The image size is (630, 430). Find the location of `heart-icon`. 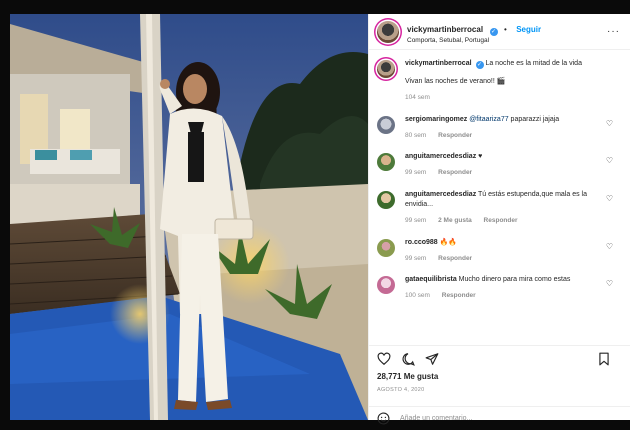

heart-icon is located at coordinates (384, 359).